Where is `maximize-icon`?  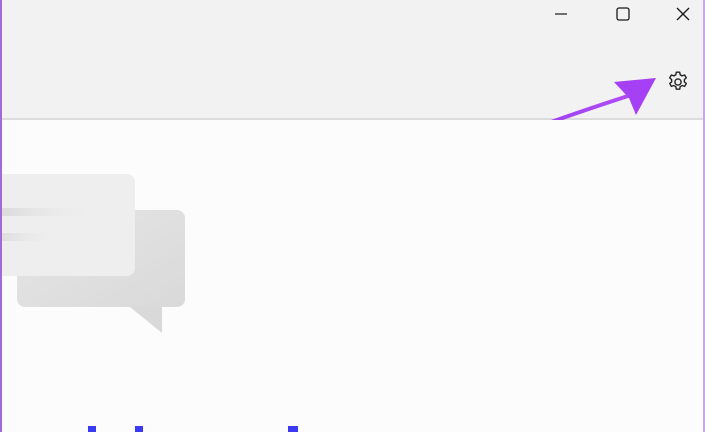
maximize-icon is located at coordinates (623, 14).